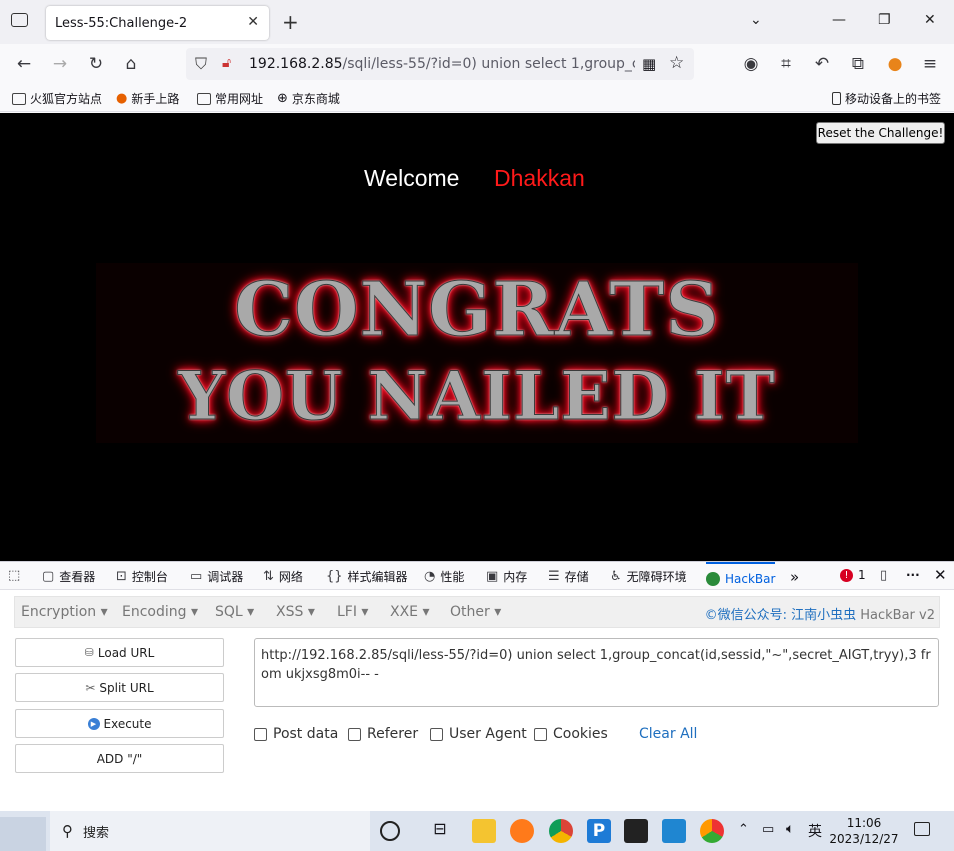 The height and width of the screenshot is (851, 954). What do you see at coordinates (230, 98) in the screenshot?
I see `bookmark-item: 常用网址` at bounding box center [230, 98].